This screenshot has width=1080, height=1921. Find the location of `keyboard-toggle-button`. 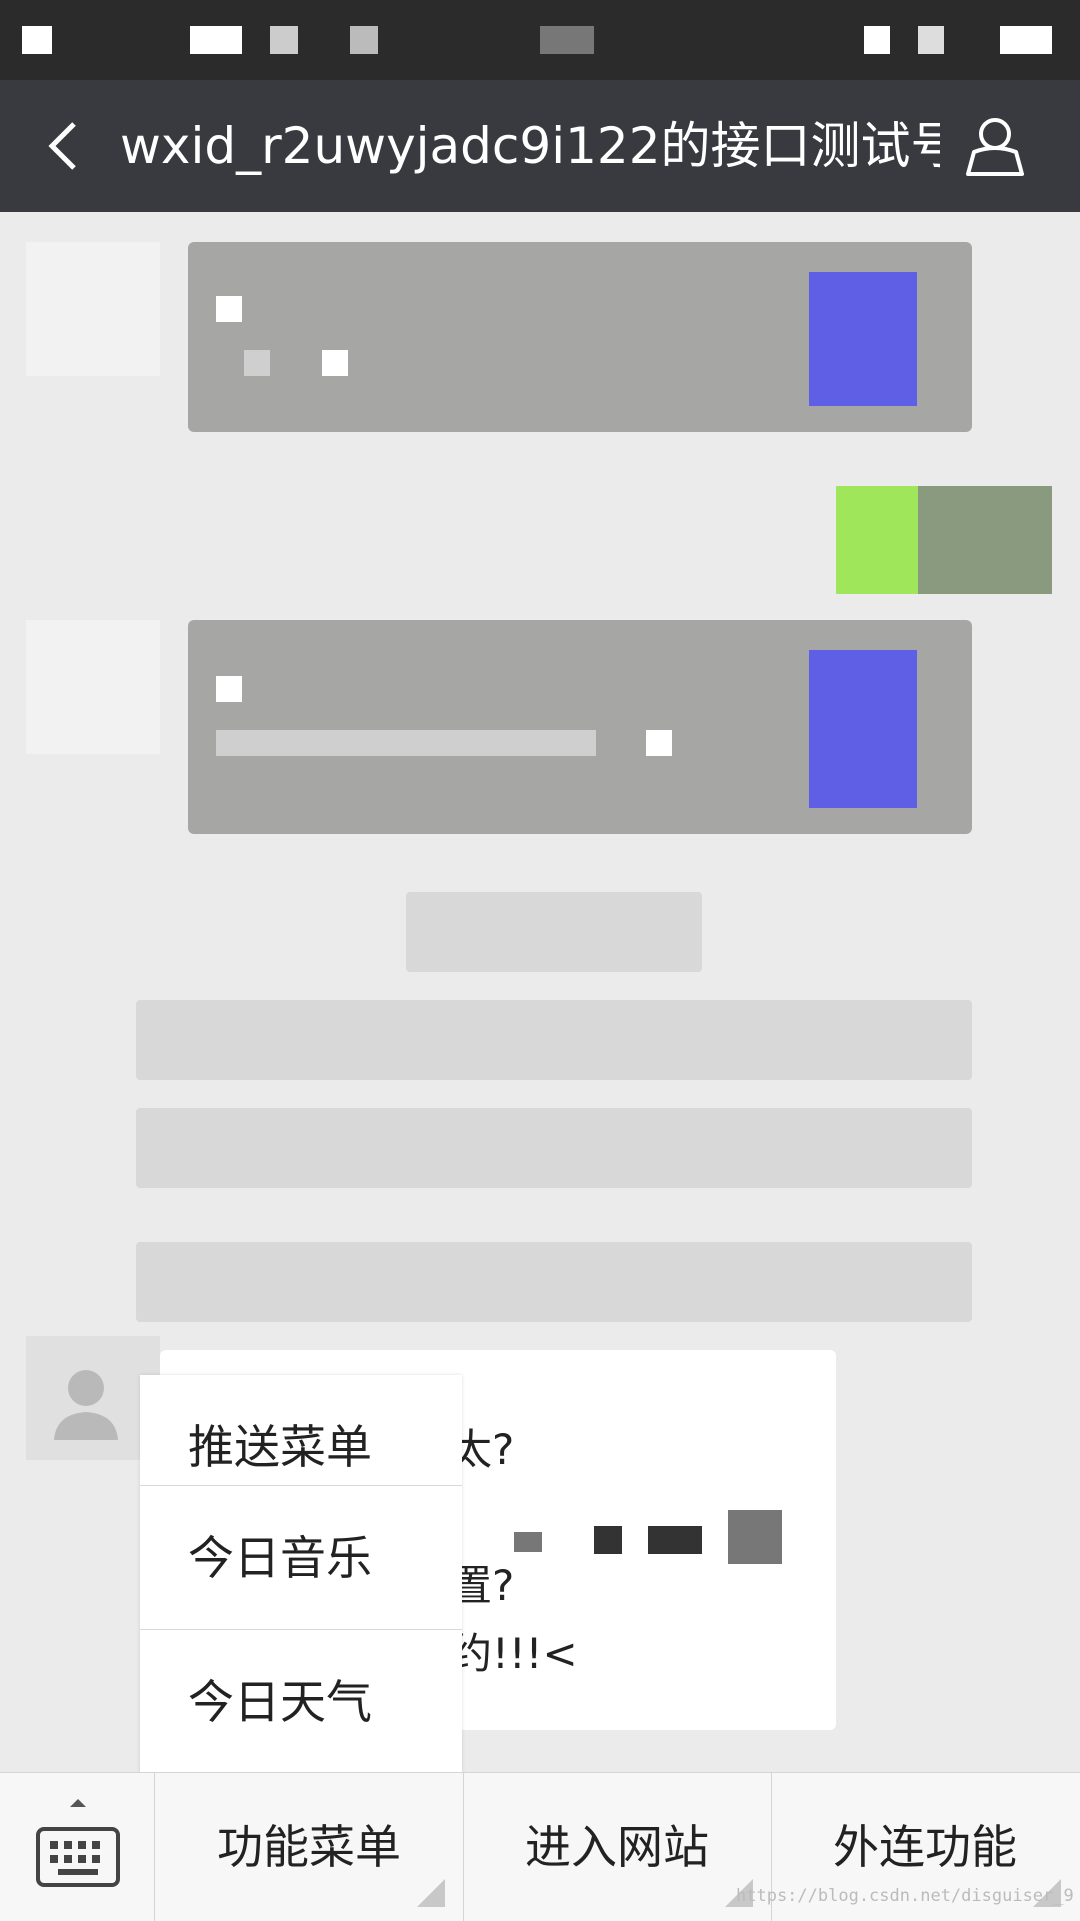

keyboard-toggle-button is located at coordinates (77, 1847).